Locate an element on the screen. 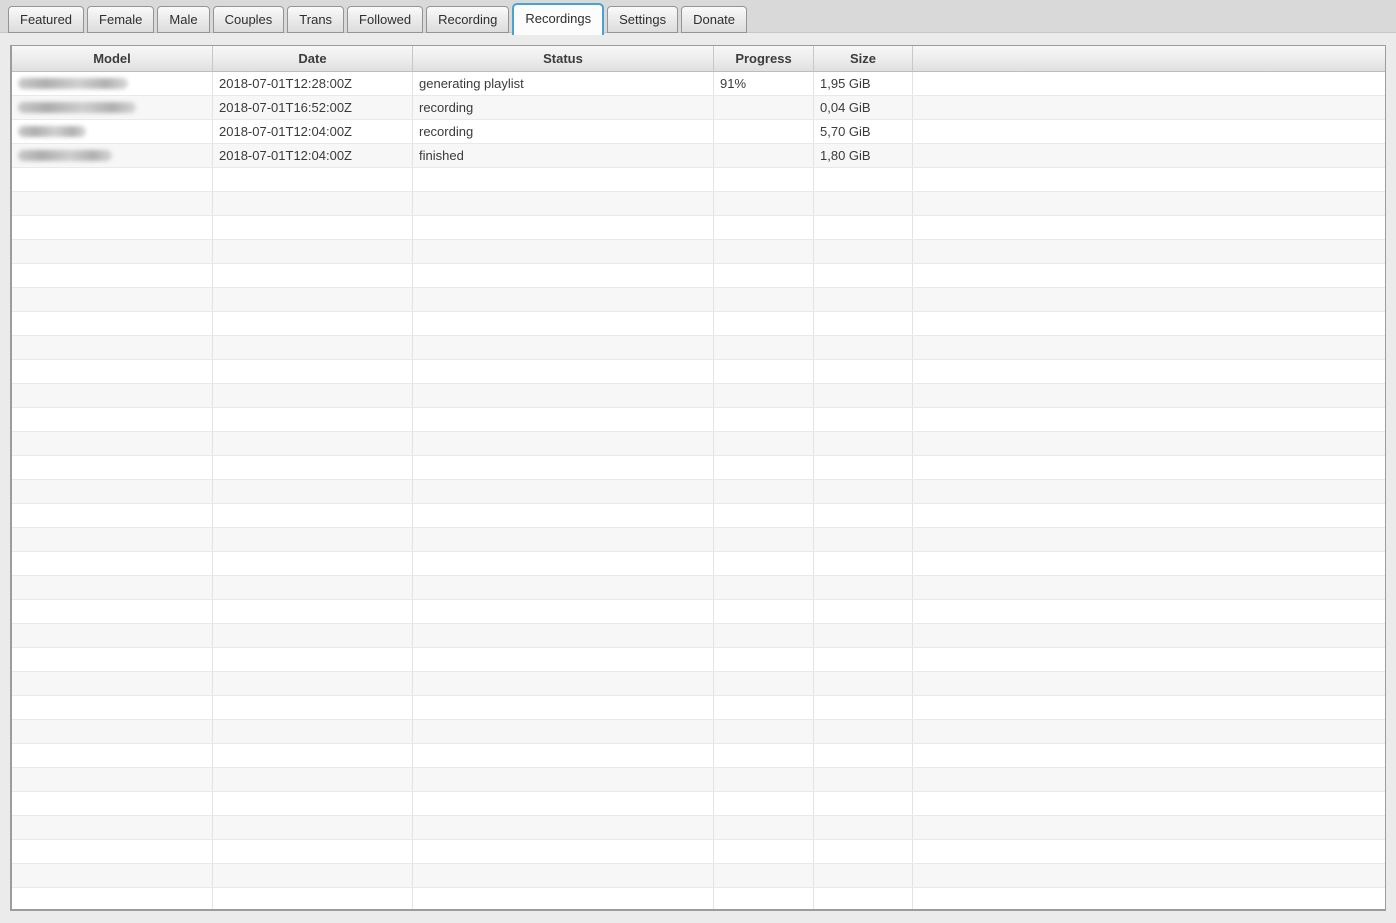  tab-followed: Followed is located at coordinates (385, 19).